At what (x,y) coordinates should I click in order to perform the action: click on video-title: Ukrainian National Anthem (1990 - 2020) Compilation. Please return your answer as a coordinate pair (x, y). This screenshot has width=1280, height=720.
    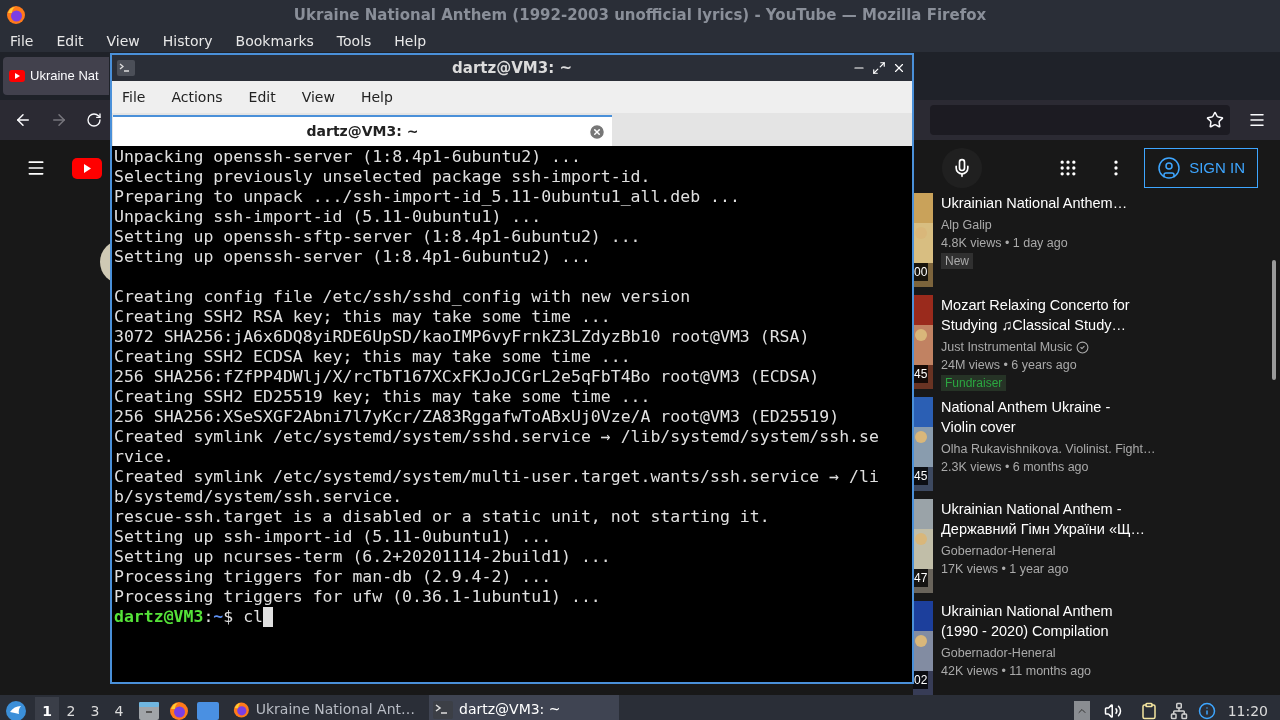
    Looking at the image, I should click on (1027, 621).